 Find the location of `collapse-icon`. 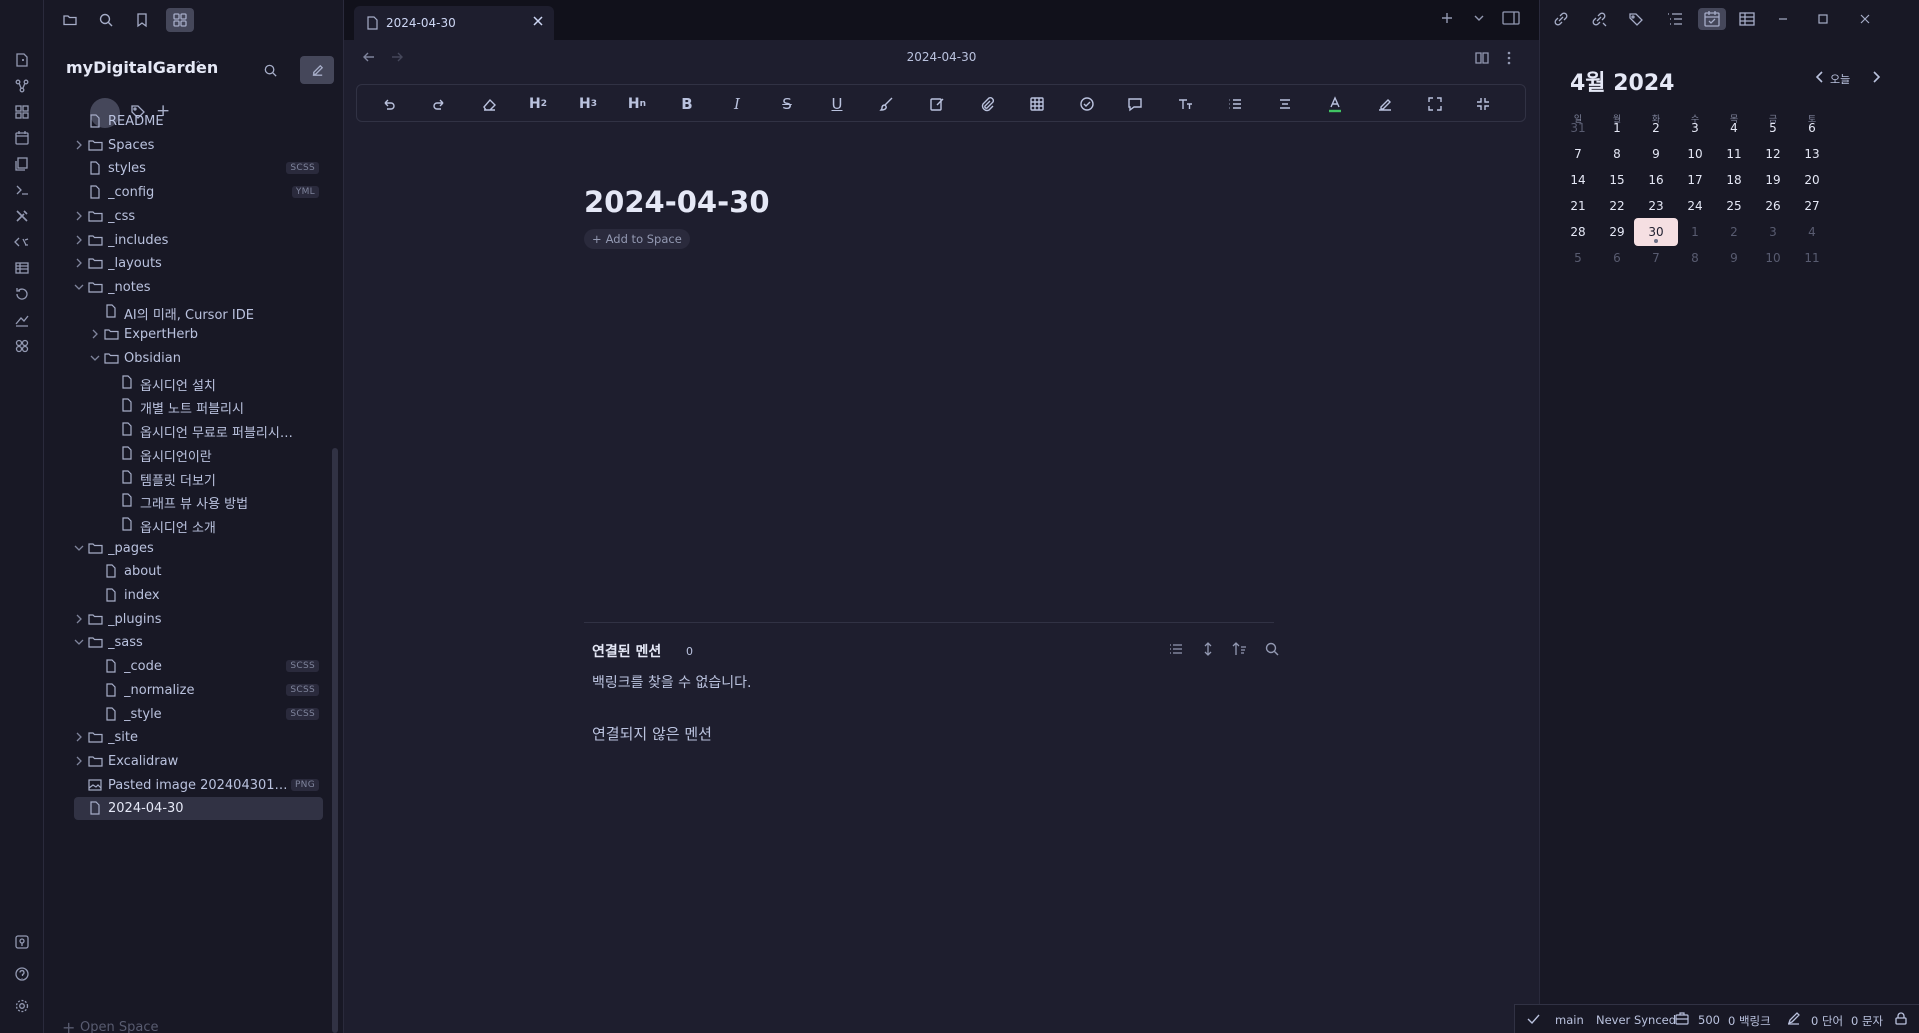

collapse-icon is located at coordinates (1483, 104).